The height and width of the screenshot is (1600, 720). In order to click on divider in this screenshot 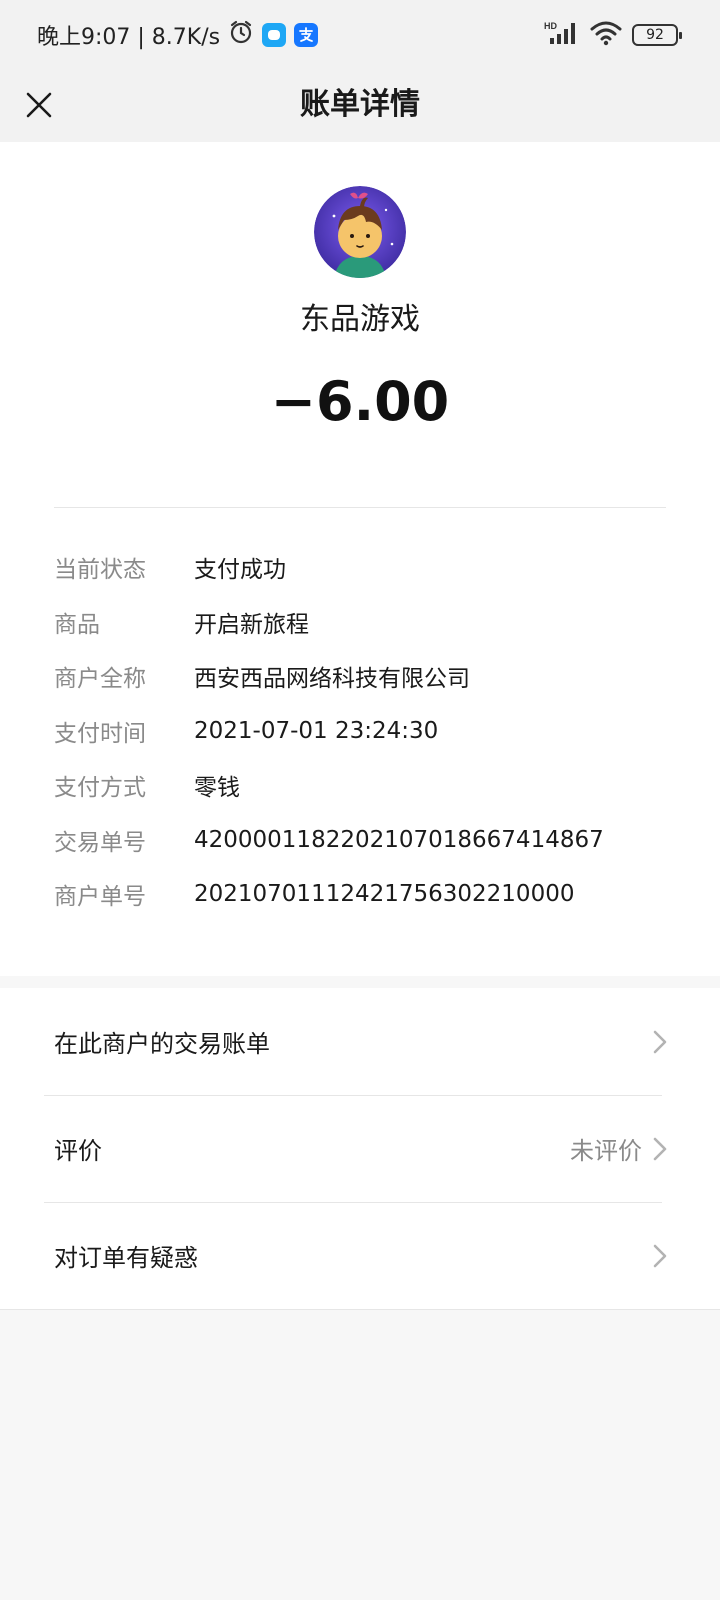, I will do `click(360, 507)`.